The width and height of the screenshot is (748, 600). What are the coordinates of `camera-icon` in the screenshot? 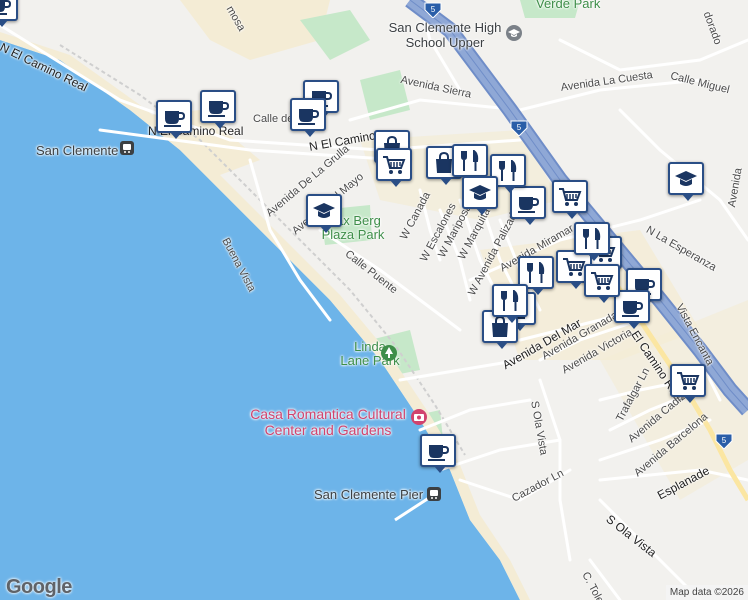 It's located at (419, 417).